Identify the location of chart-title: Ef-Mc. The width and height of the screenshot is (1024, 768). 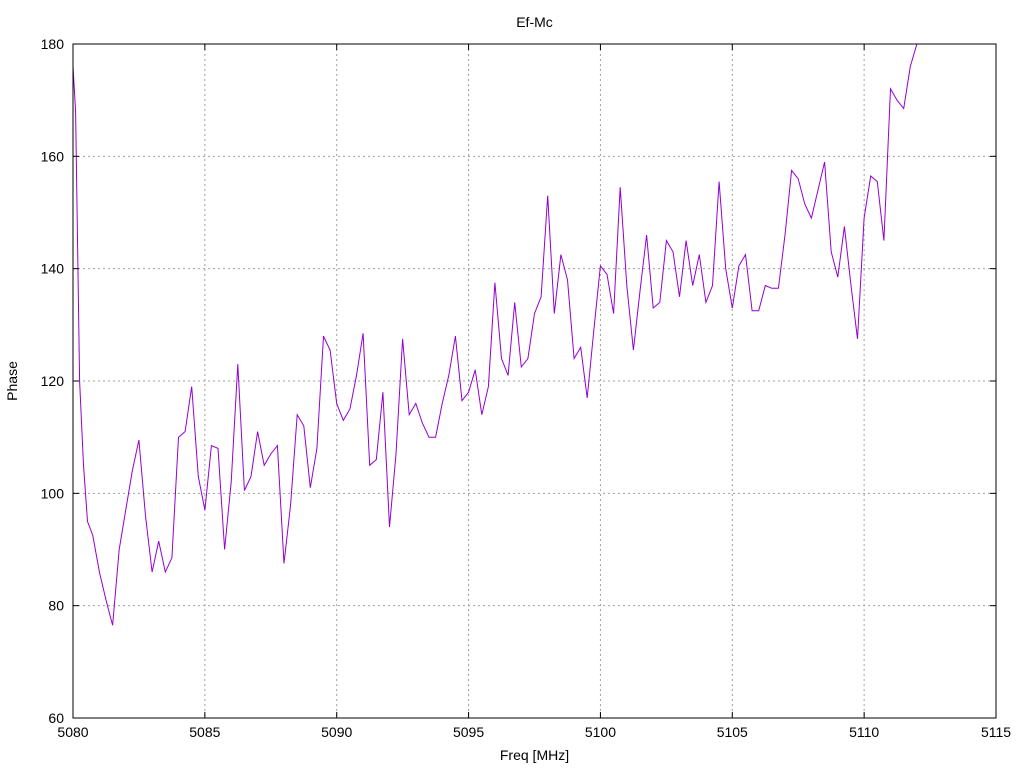
(534, 22).